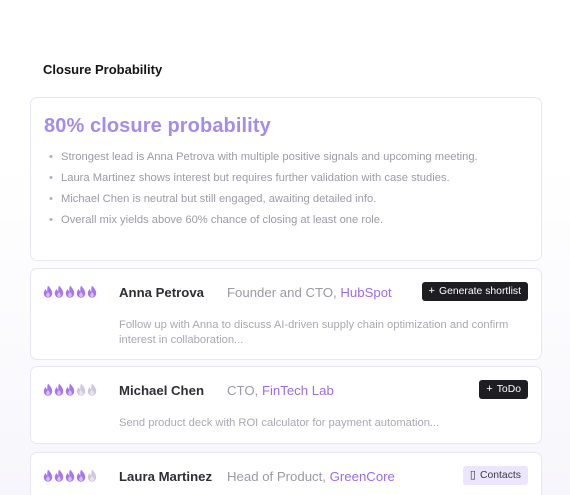  What do you see at coordinates (297, 390) in the screenshot?
I see `lead-company: FinTech Lab` at bounding box center [297, 390].